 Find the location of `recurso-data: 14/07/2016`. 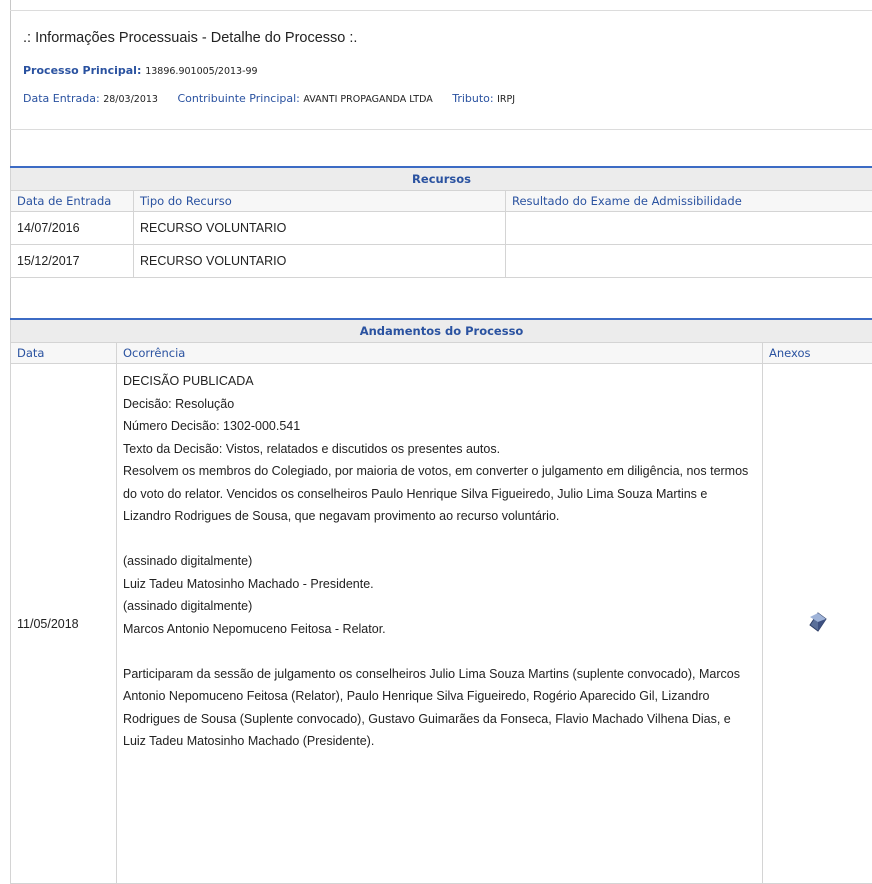

recurso-data: 14/07/2016 is located at coordinates (72, 228).